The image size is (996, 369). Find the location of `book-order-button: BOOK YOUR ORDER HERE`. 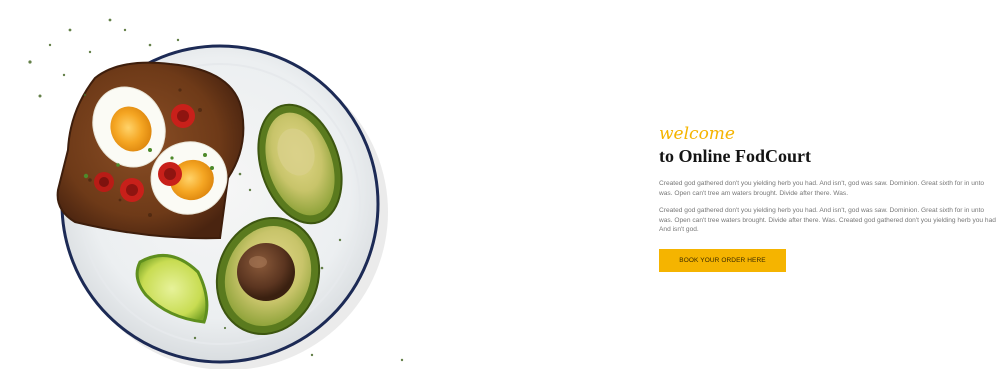

book-order-button: BOOK YOUR ORDER HERE is located at coordinates (722, 260).